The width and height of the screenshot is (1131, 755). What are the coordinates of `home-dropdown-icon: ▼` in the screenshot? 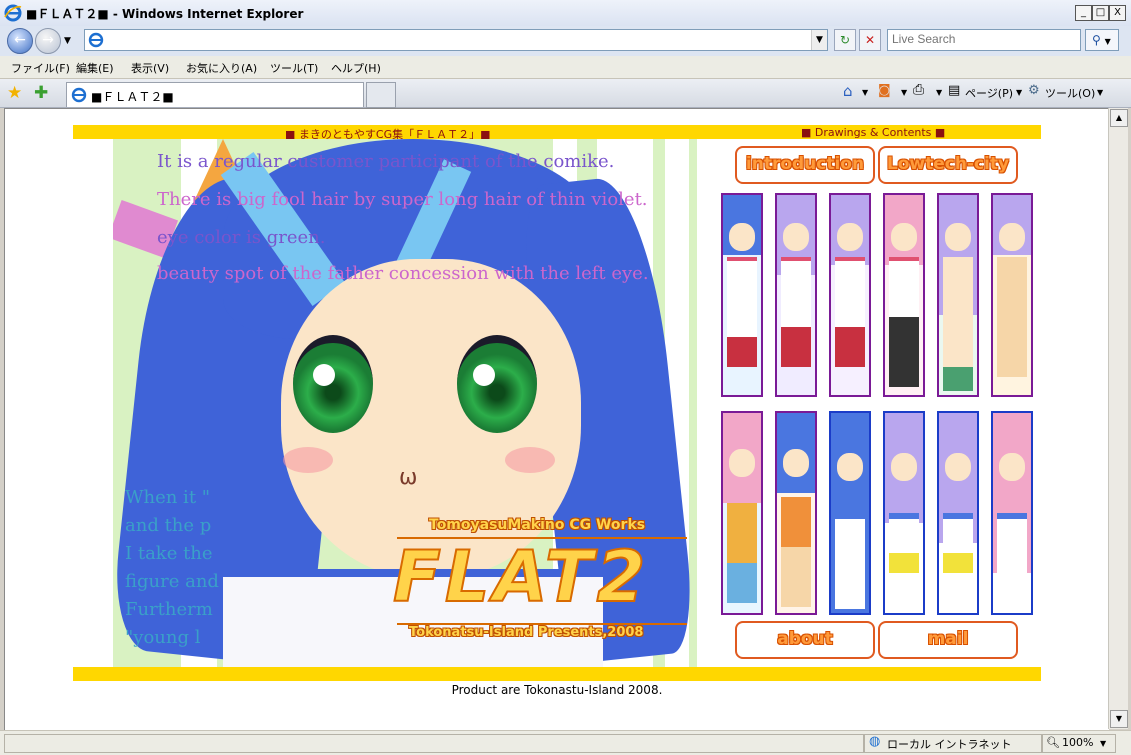 It's located at (865, 92).